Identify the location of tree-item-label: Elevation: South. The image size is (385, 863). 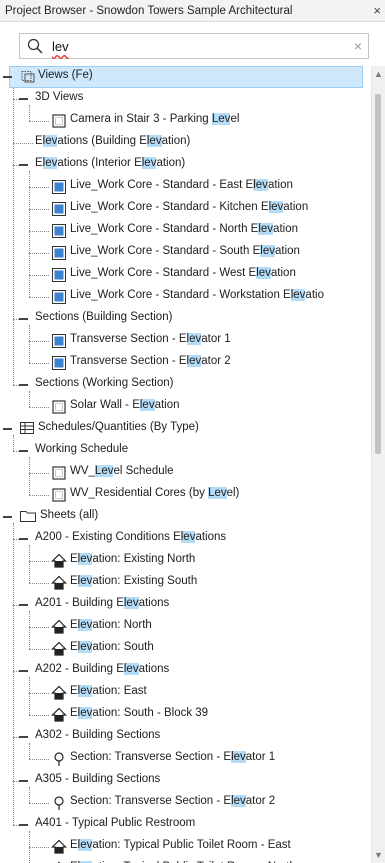
(112, 647).